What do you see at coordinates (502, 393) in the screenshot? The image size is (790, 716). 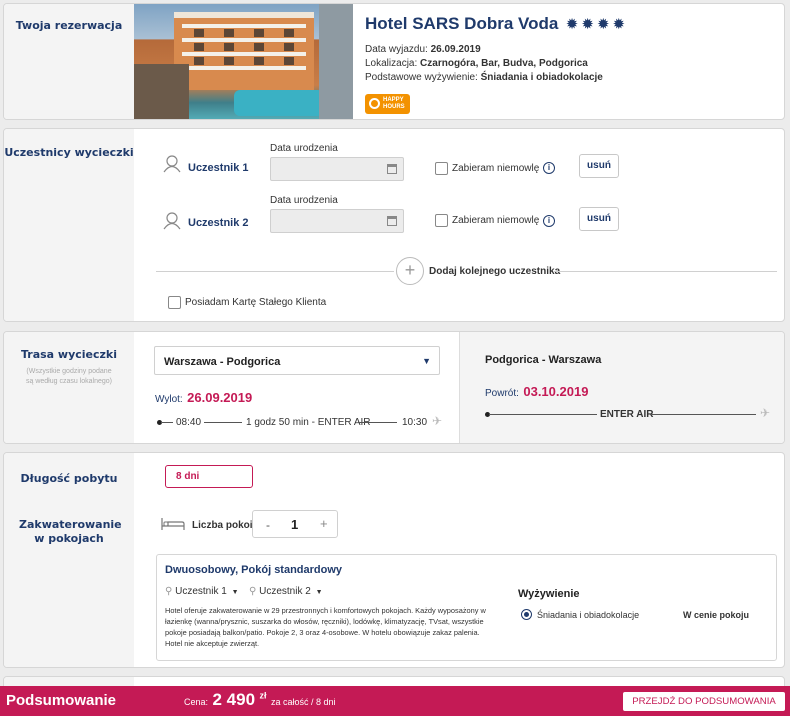 I see `return-label: Powrót:` at bounding box center [502, 393].